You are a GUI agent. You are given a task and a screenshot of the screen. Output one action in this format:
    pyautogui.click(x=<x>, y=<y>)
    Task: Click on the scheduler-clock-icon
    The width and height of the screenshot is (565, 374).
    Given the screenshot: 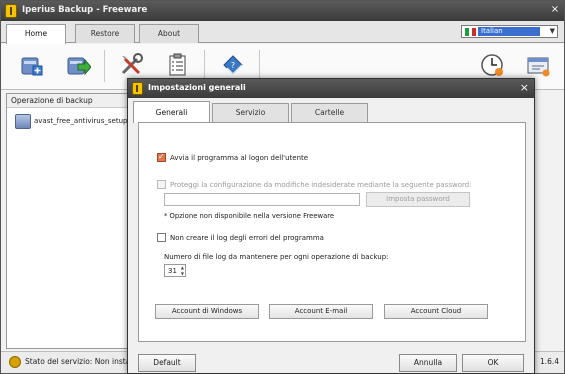 What is the action you would take?
    pyautogui.click(x=492, y=65)
    